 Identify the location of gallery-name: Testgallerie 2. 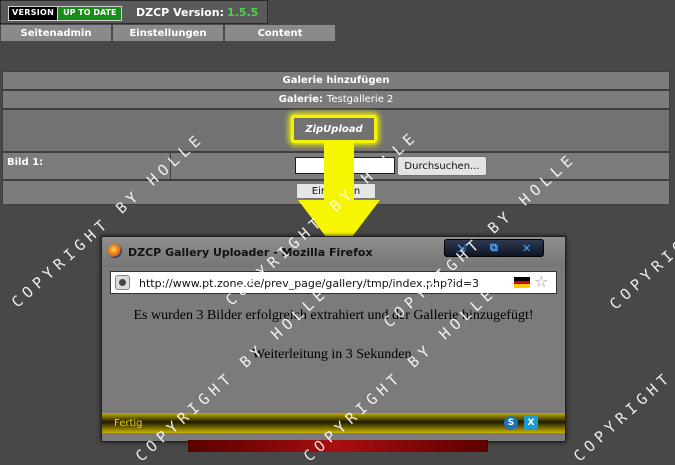
(360, 99).